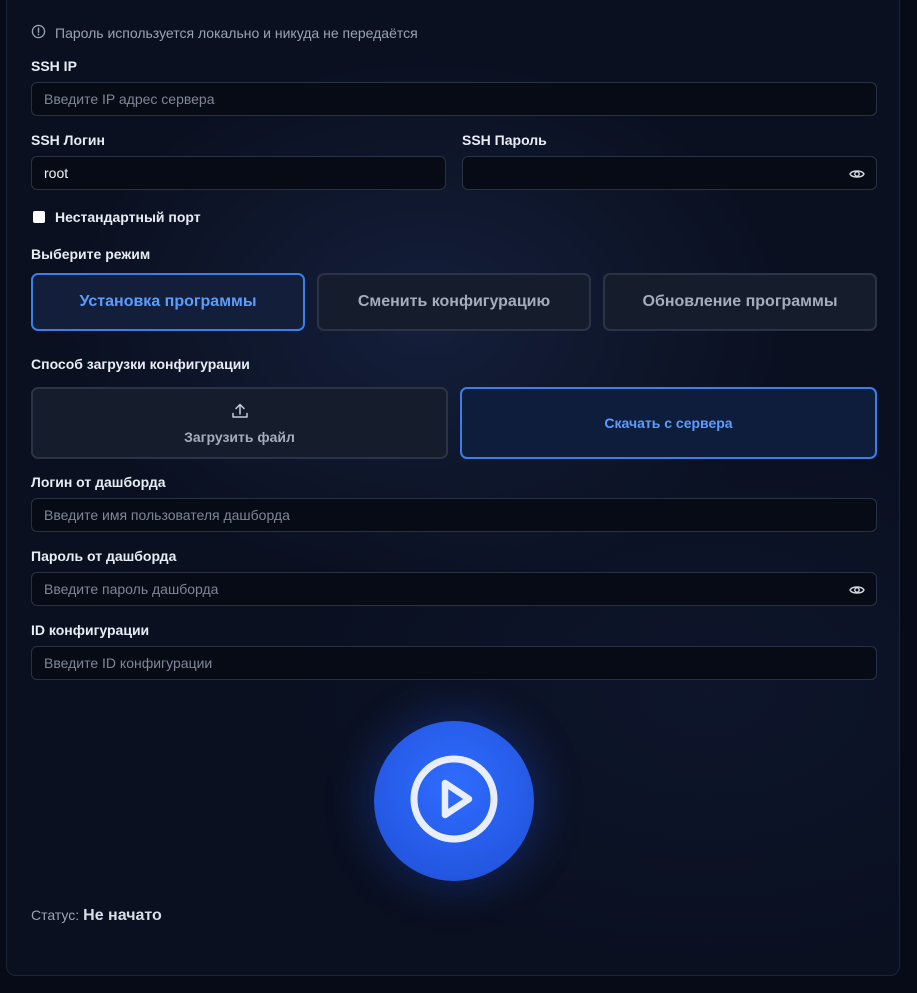 This screenshot has height=993, width=917. What do you see at coordinates (857, 175) in the screenshot?
I see `show-password-eye-icon` at bounding box center [857, 175].